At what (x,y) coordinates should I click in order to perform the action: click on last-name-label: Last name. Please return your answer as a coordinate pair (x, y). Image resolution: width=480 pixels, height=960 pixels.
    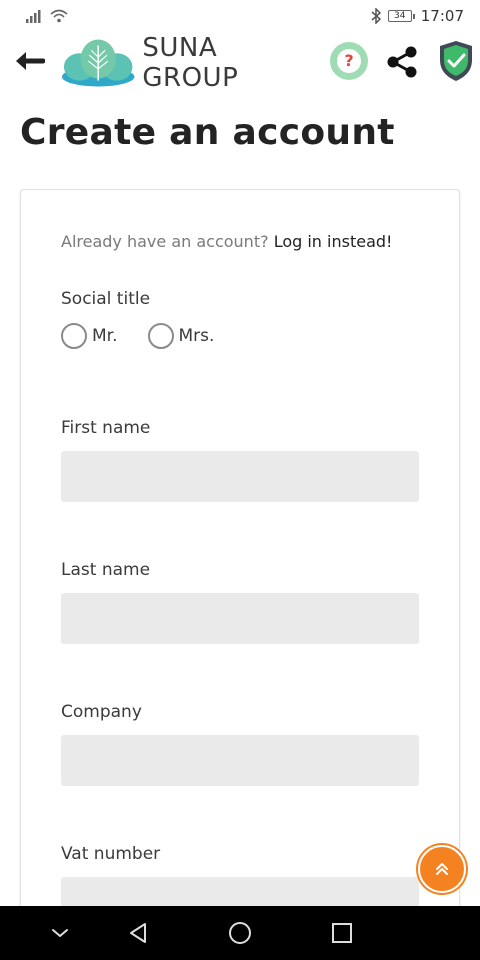
    Looking at the image, I should click on (106, 570).